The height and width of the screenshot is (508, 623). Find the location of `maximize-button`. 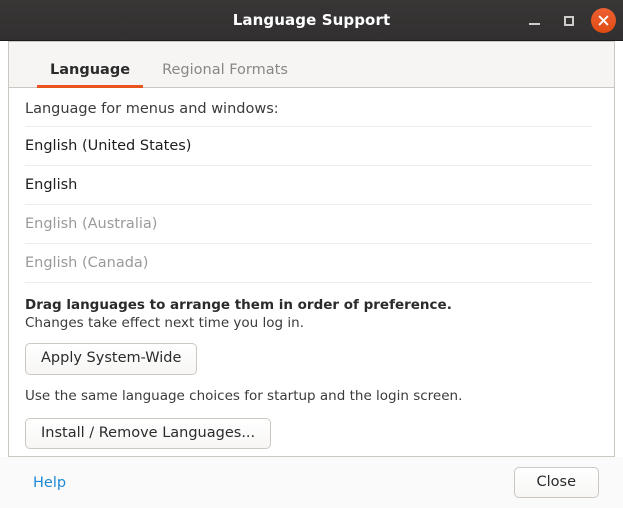

maximize-button is located at coordinates (569, 21).